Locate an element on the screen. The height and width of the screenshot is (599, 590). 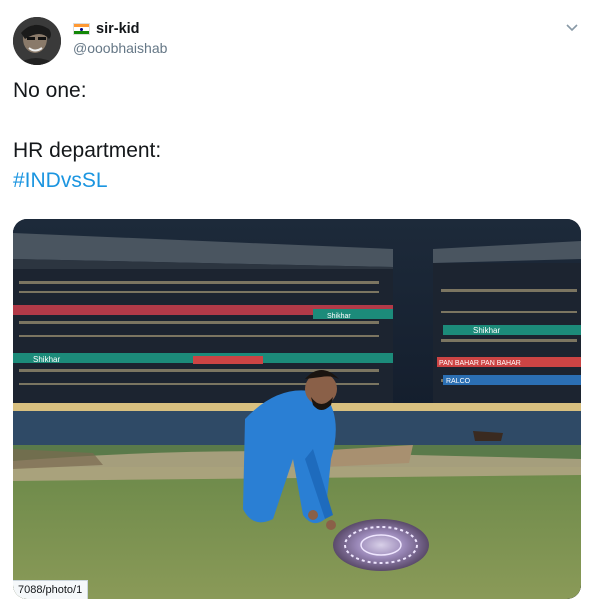
tweet-line-3: HR department: is located at coordinates (87, 150).